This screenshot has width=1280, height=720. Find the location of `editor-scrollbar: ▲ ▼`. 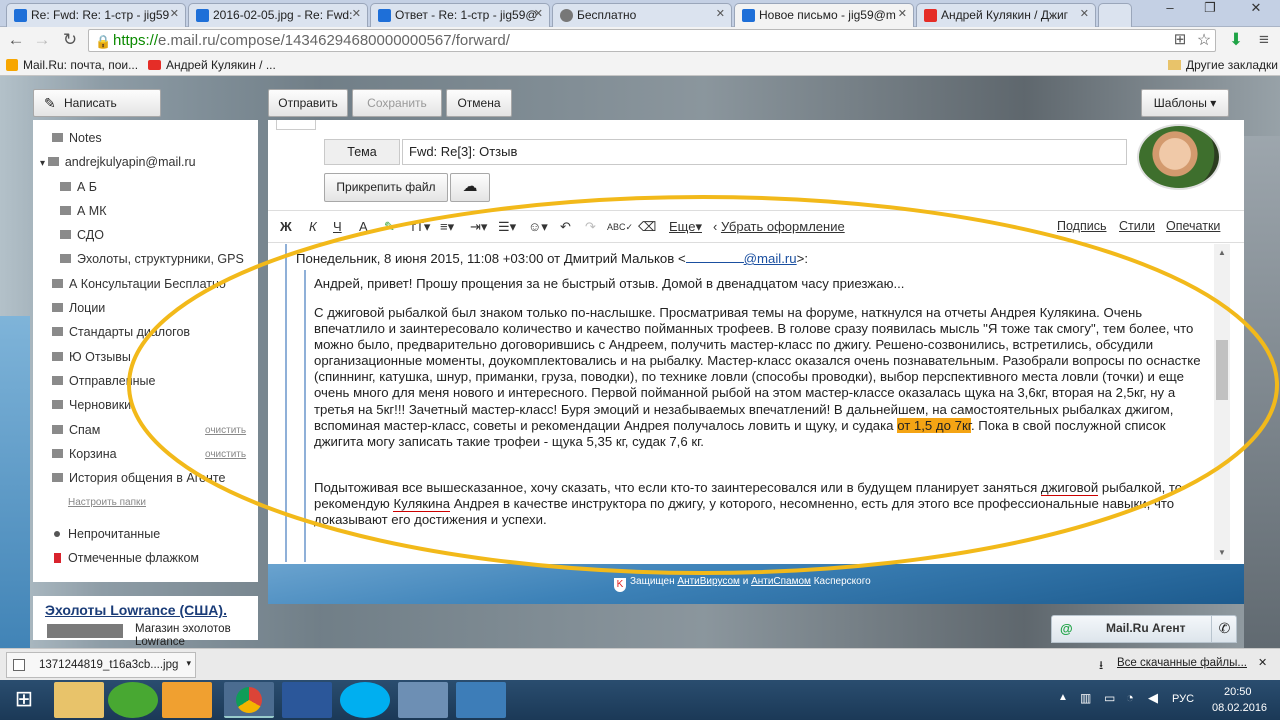

editor-scrollbar: ▲ ▼ is located at coordinates (1222, 402).